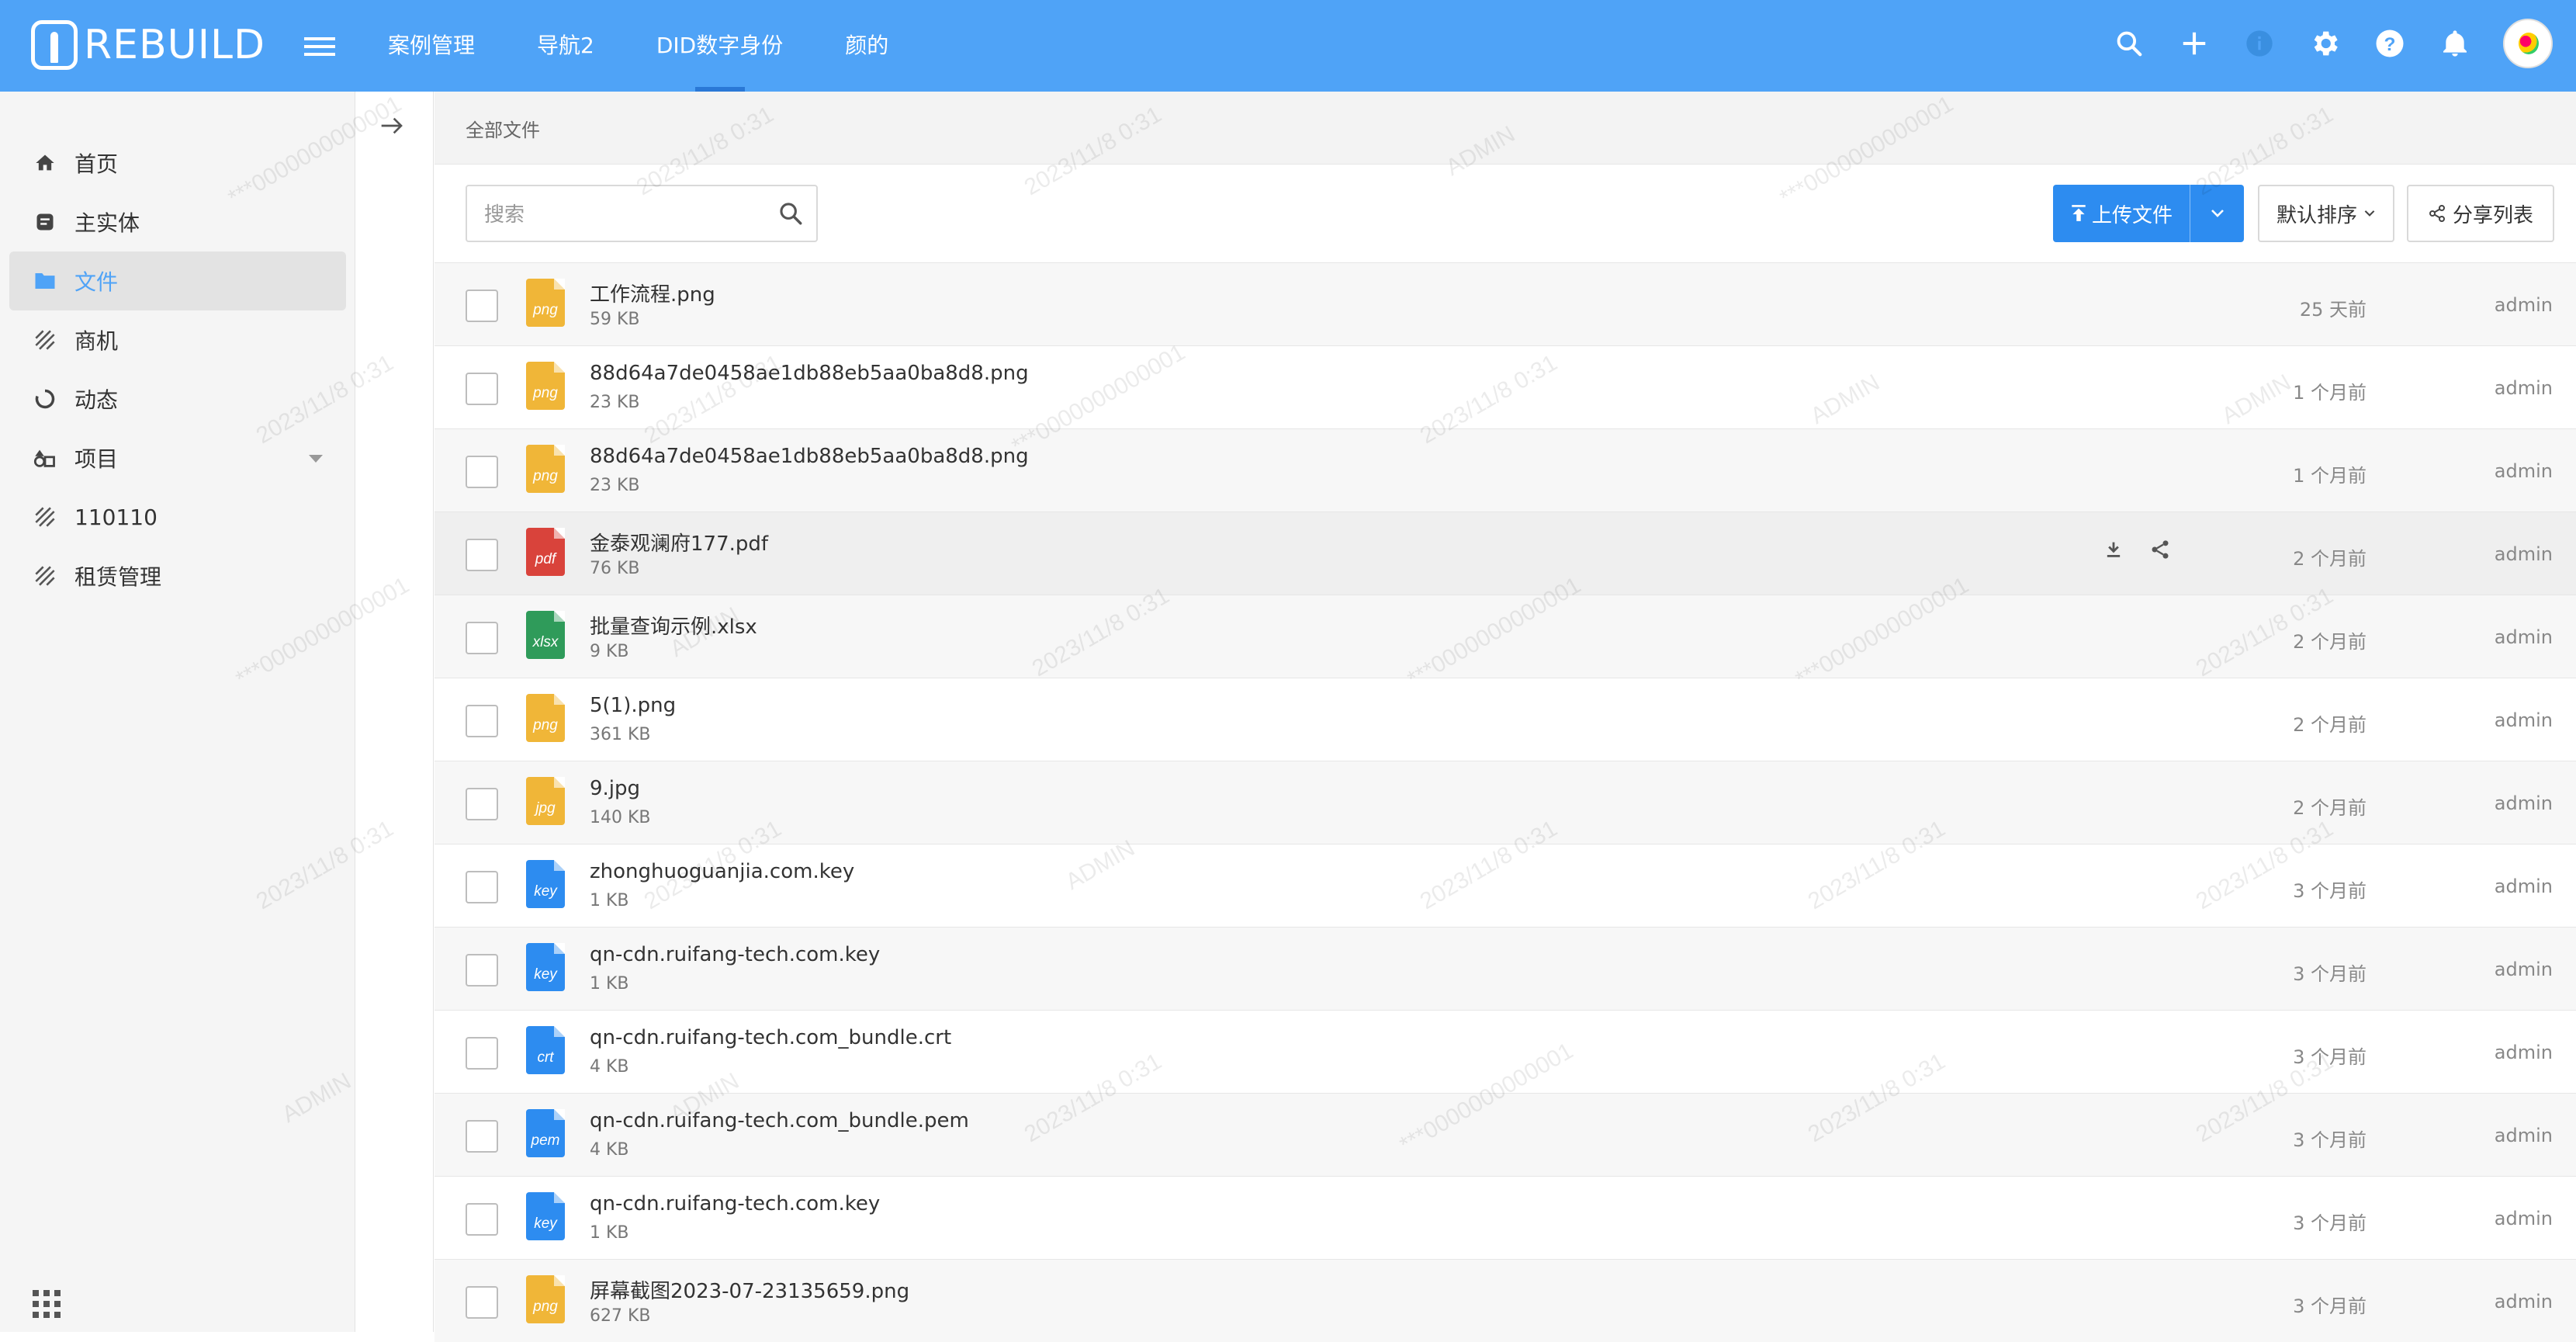 This screenshot has height=1342, width=2576. Describe the element at coordinates (2161, 551) in the screenshot. I see `share-icon` at that location.